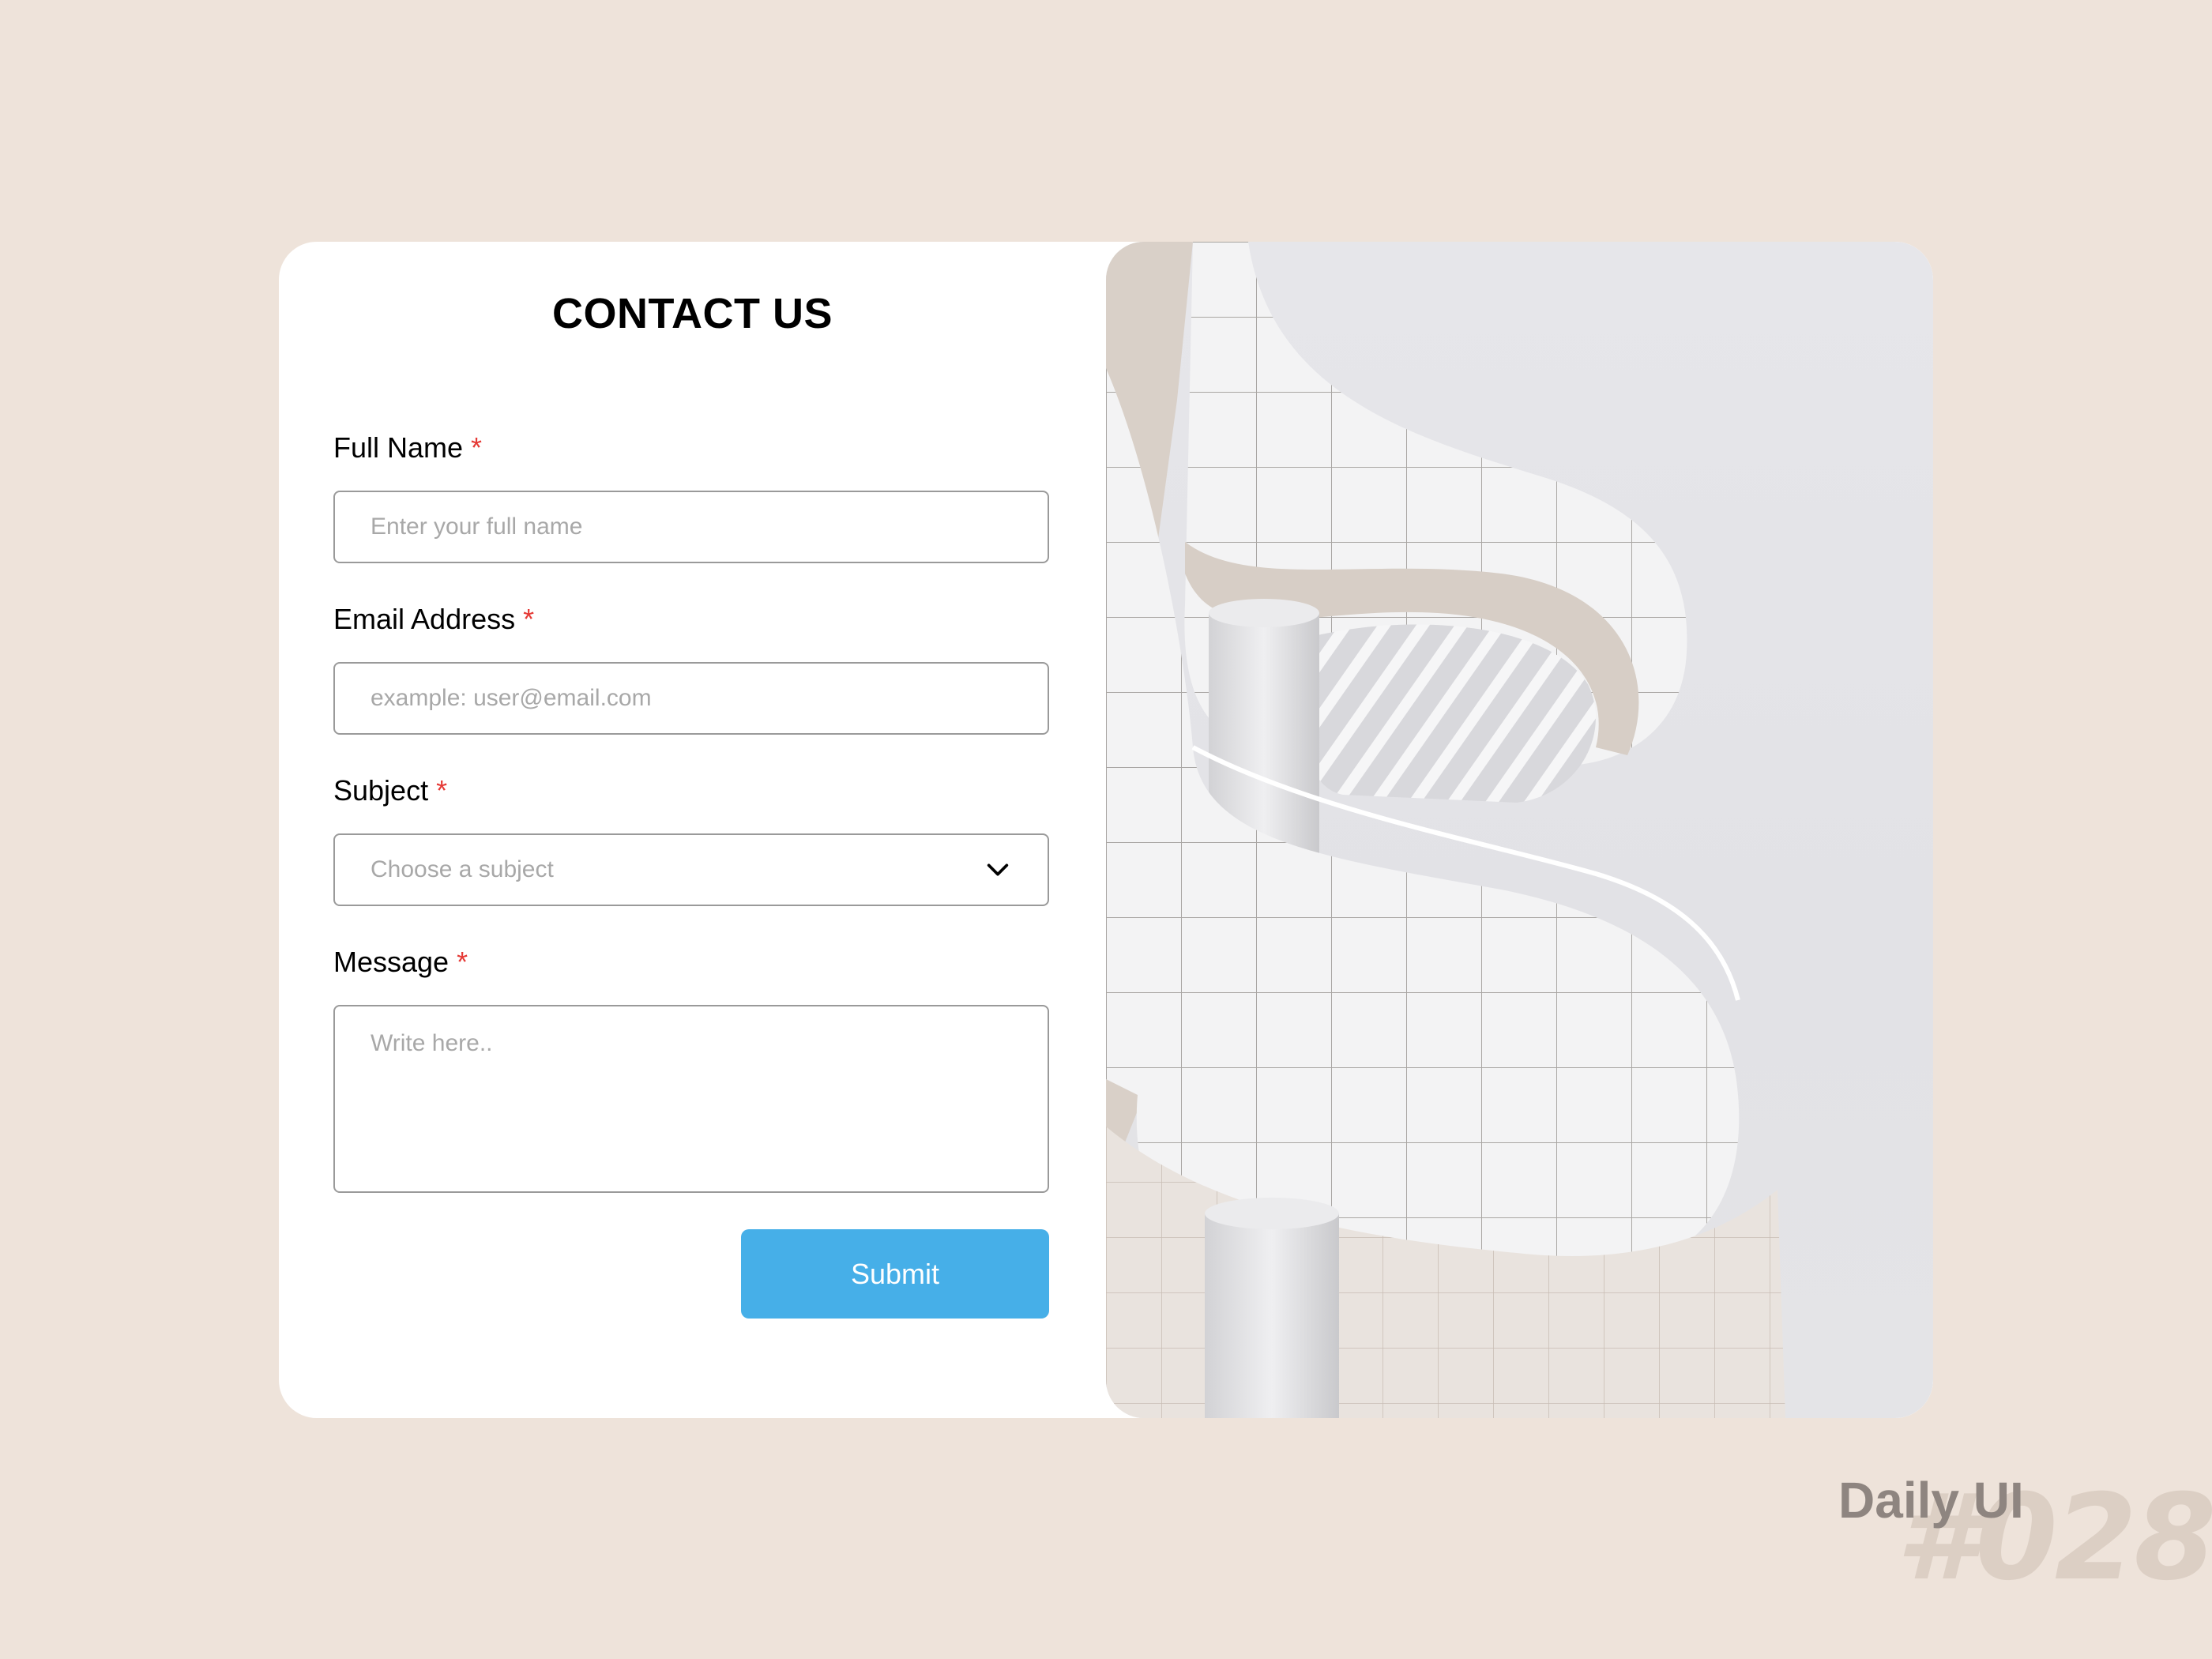 The height and width of the screenshot is (1659, 2212). Describe the element at coordinates (1931, 1500) in the screenshot. I see `daily-ui-label: Daily UI` at that location.